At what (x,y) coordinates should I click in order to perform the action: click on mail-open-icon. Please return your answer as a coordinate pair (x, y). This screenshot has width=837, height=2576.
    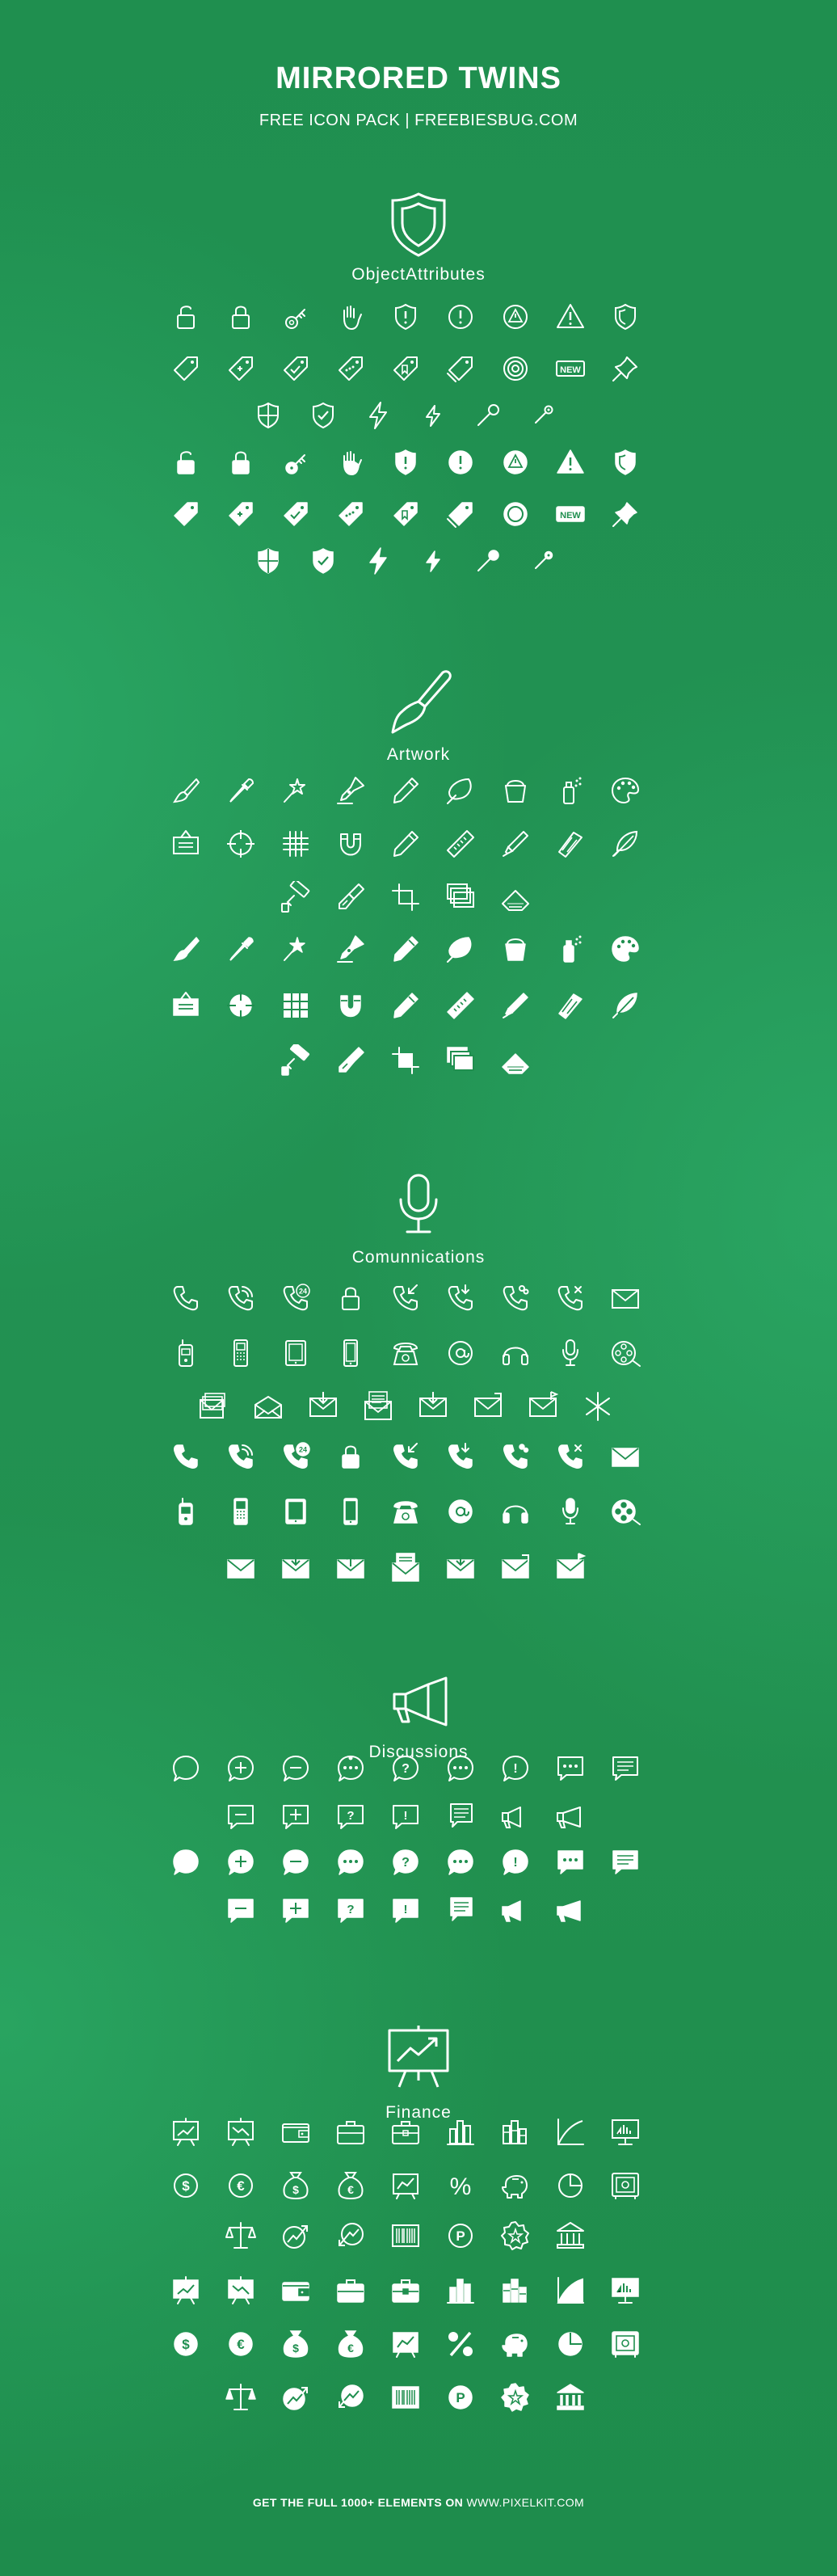
    Looking at the image, I should click on (268, 1406).